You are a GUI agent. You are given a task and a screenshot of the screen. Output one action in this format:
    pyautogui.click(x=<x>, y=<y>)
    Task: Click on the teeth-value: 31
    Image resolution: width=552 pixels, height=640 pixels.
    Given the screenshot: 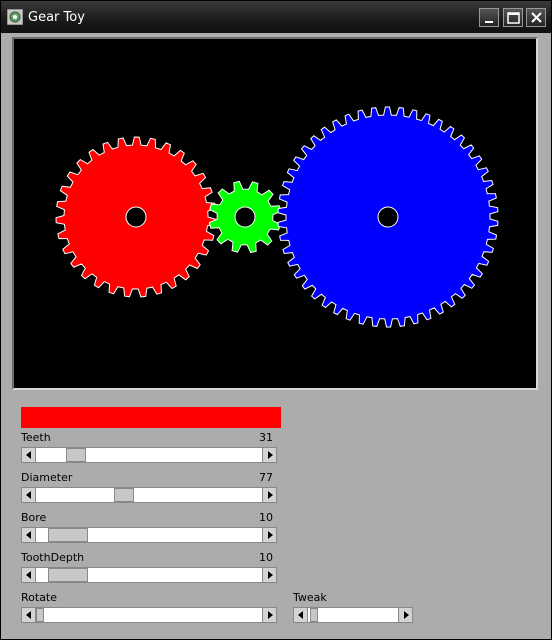 What is the action you would take?
    pyautogui.click(x=266, y=437)
    